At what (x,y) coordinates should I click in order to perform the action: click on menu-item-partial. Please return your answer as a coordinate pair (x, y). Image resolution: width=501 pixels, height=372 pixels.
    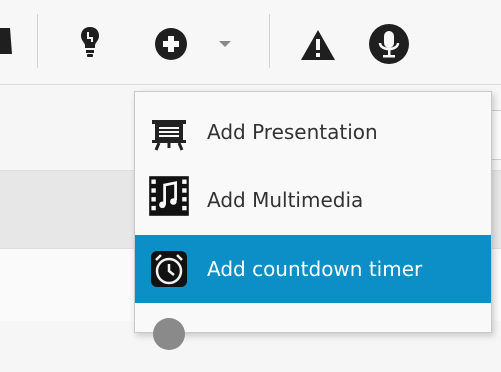
    Looking at the image, I should click on (313, 338).